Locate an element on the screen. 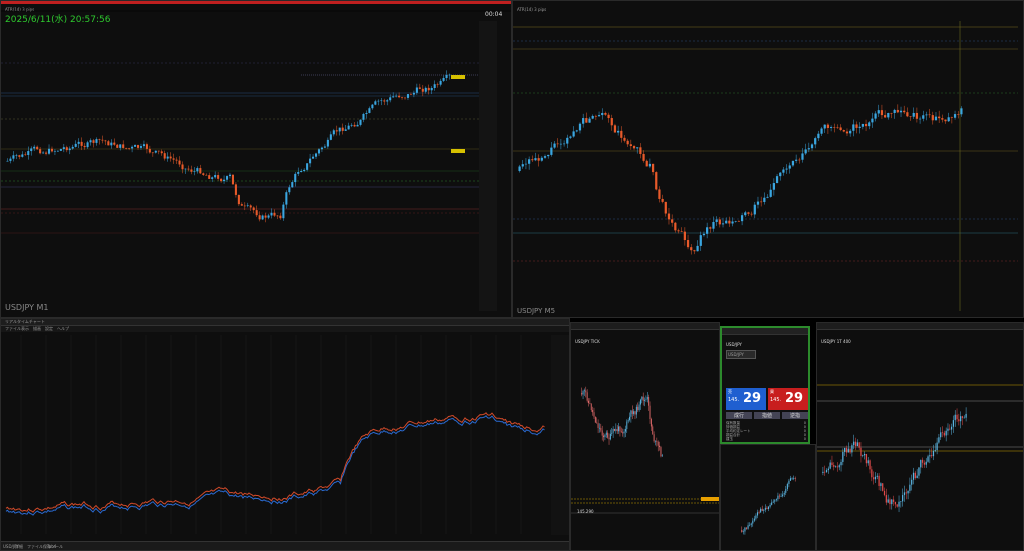 Image resolution: width=1024 pixels, height=551 pixels. mini-chart is located at coordinates (768, 497).